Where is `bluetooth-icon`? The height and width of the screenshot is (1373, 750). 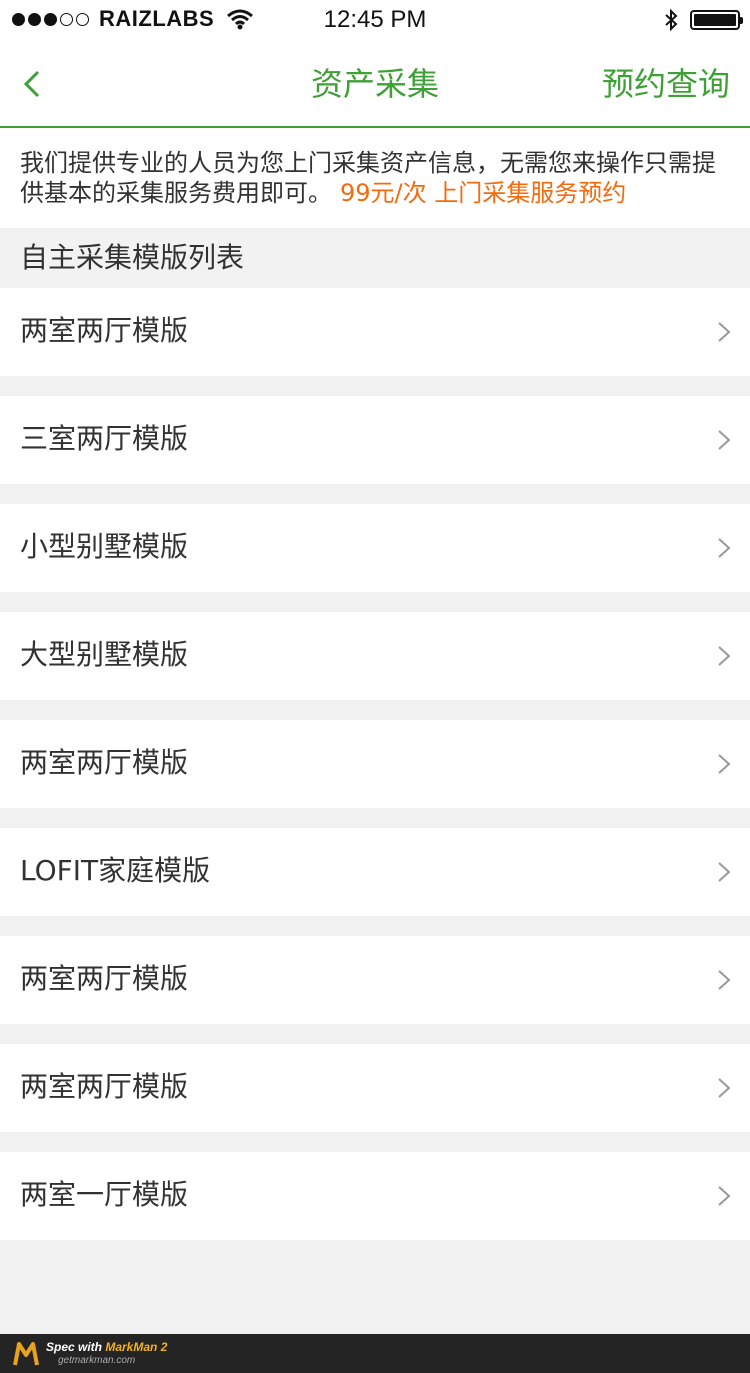 bluetooth-icon is located at coordinates (671, 20).